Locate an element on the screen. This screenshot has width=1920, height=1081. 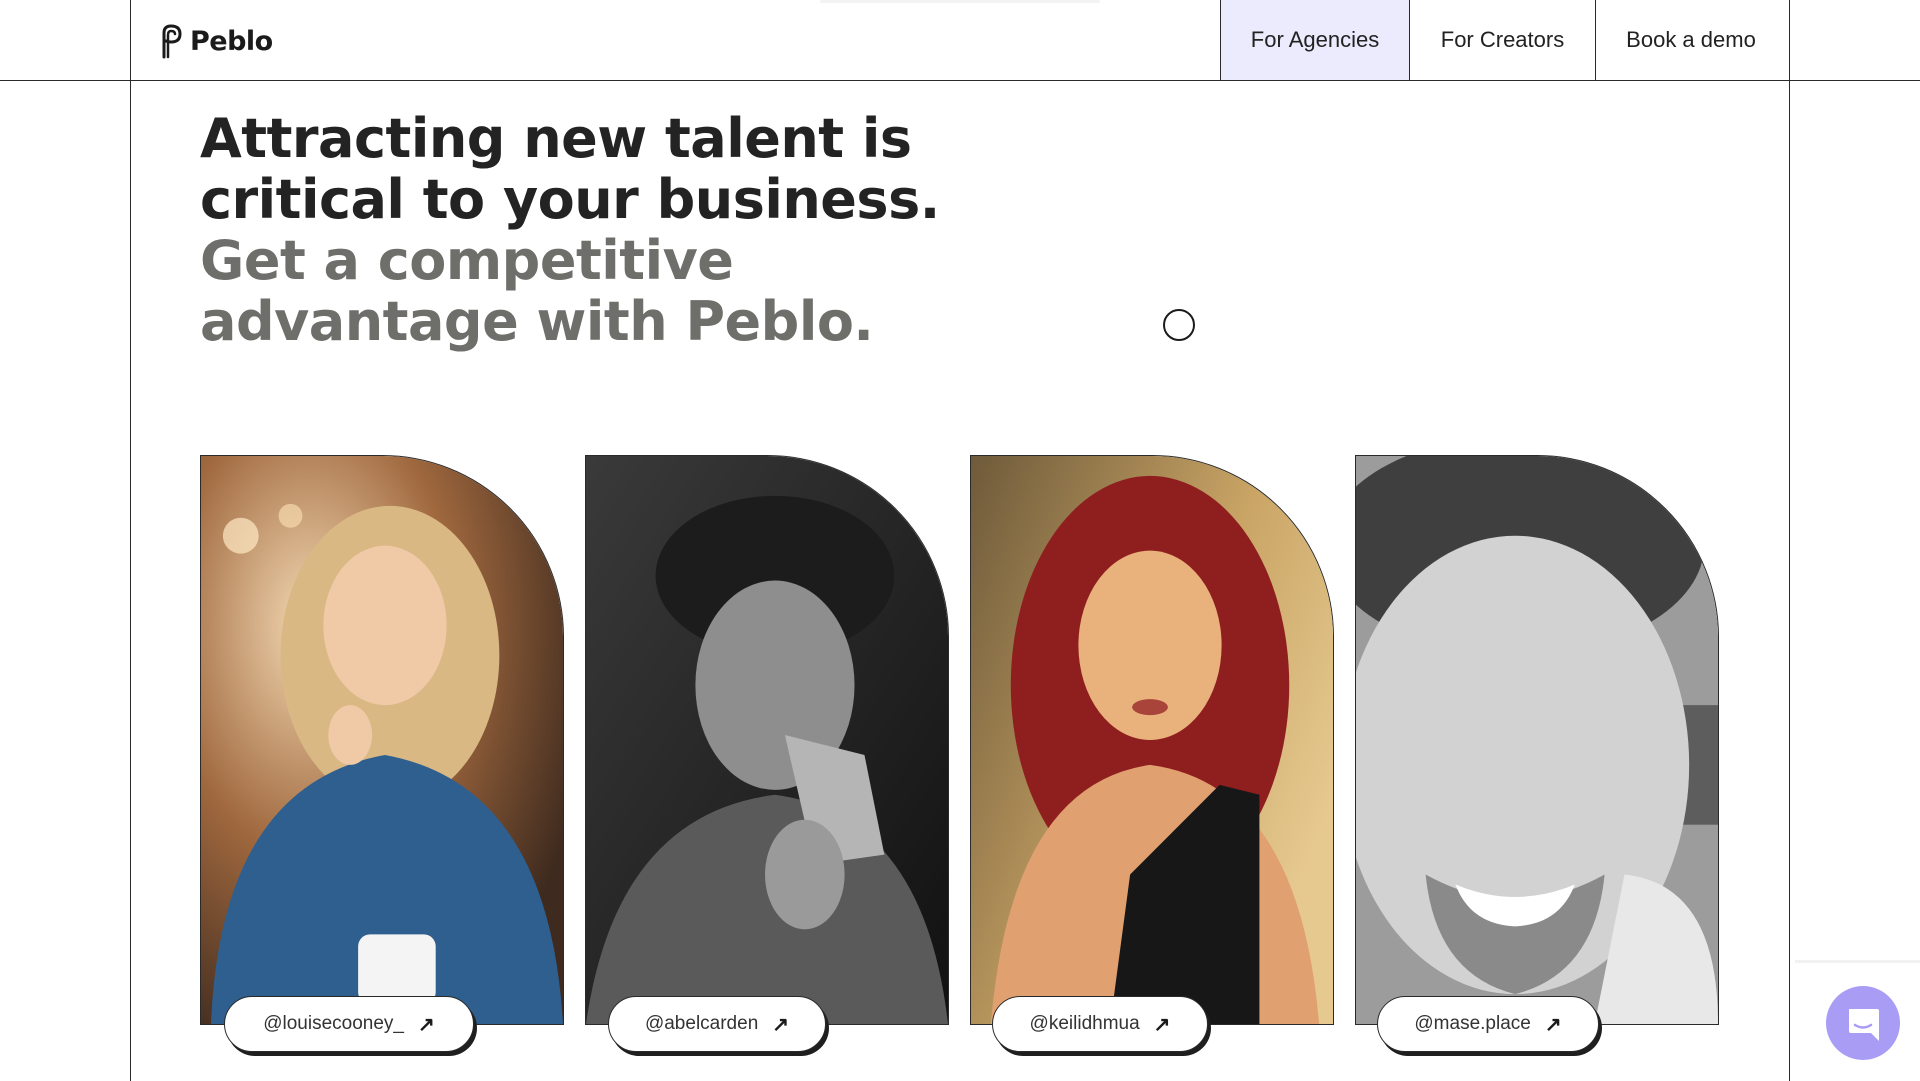
nav-for-creators: For Creators is located at coordinates (1502, 40).